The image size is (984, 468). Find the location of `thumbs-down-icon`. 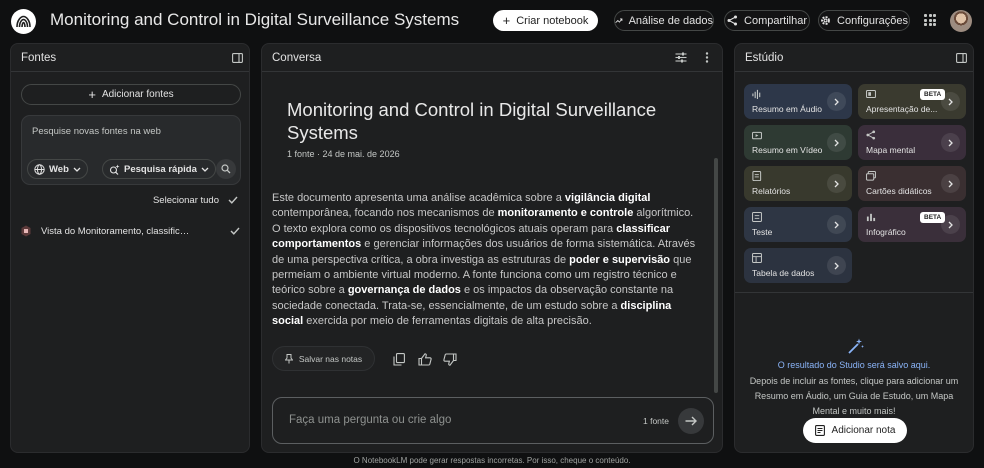

thumbs-down-icon is located at coordinates (450, 359).